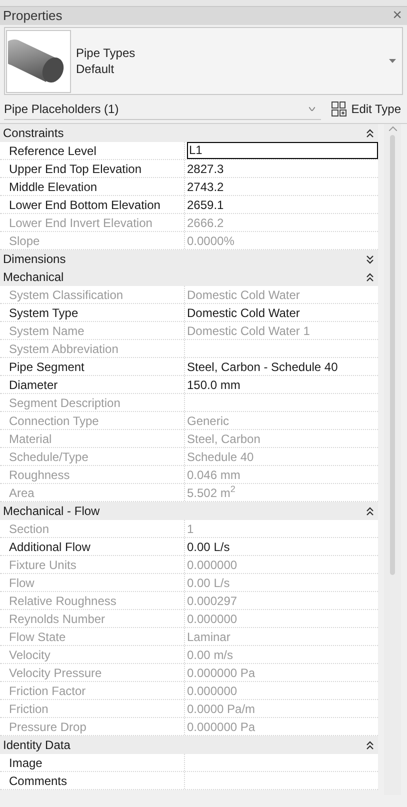 The image size is (407, 807). Describe the element at coordinates (92, 384) in the screenshot. I see `property-label: Diameter` at that location.